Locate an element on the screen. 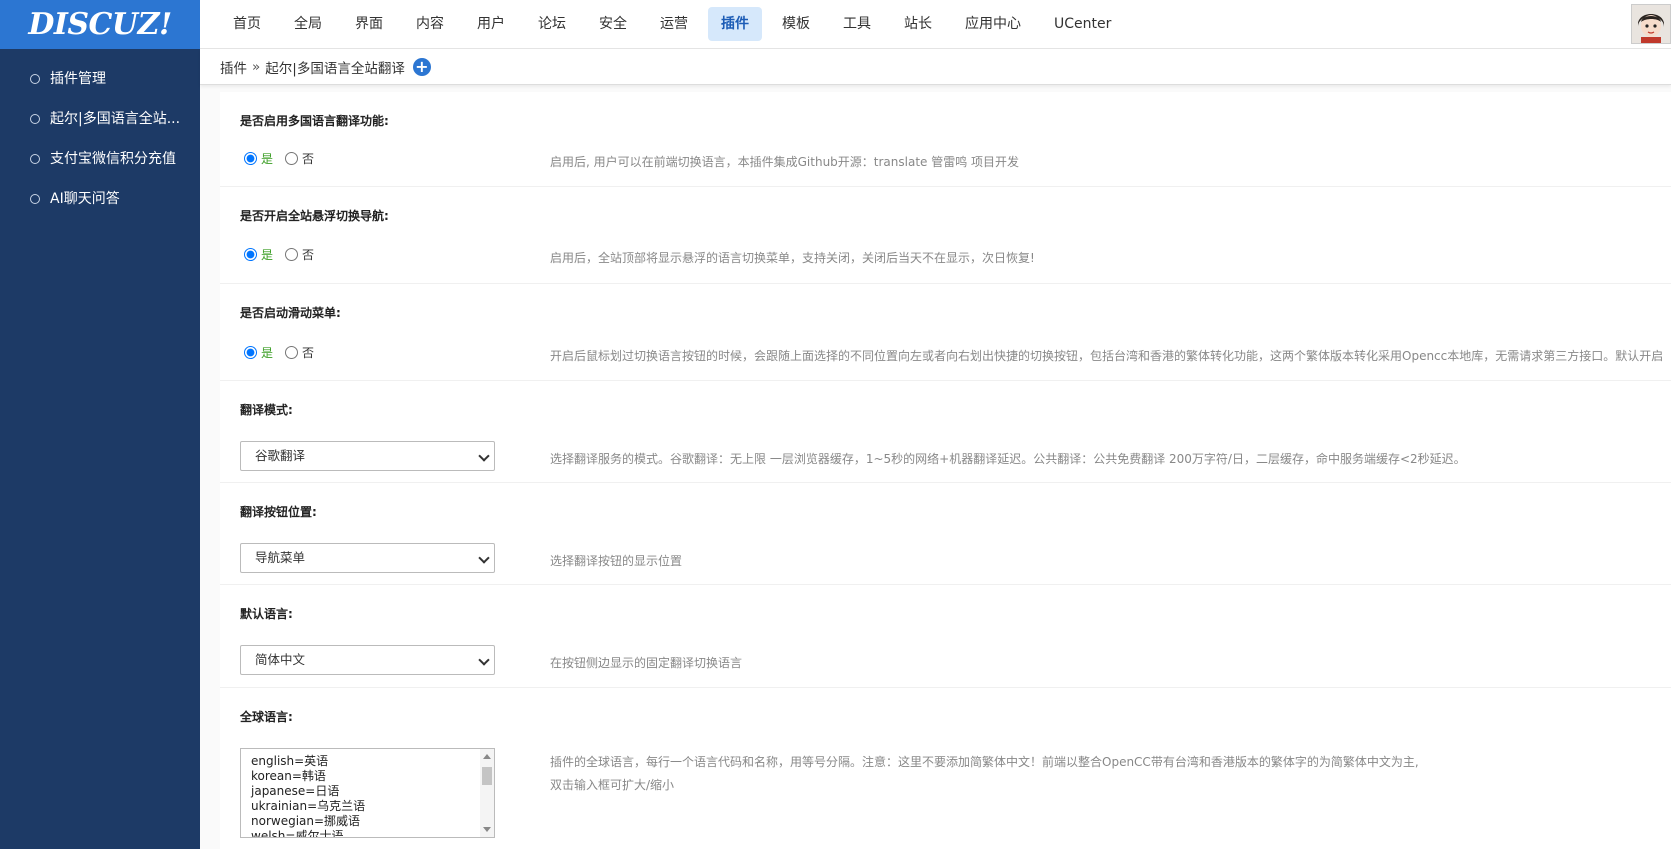  select-value: 谷歌翻译 is located at coordinates (280, 455).